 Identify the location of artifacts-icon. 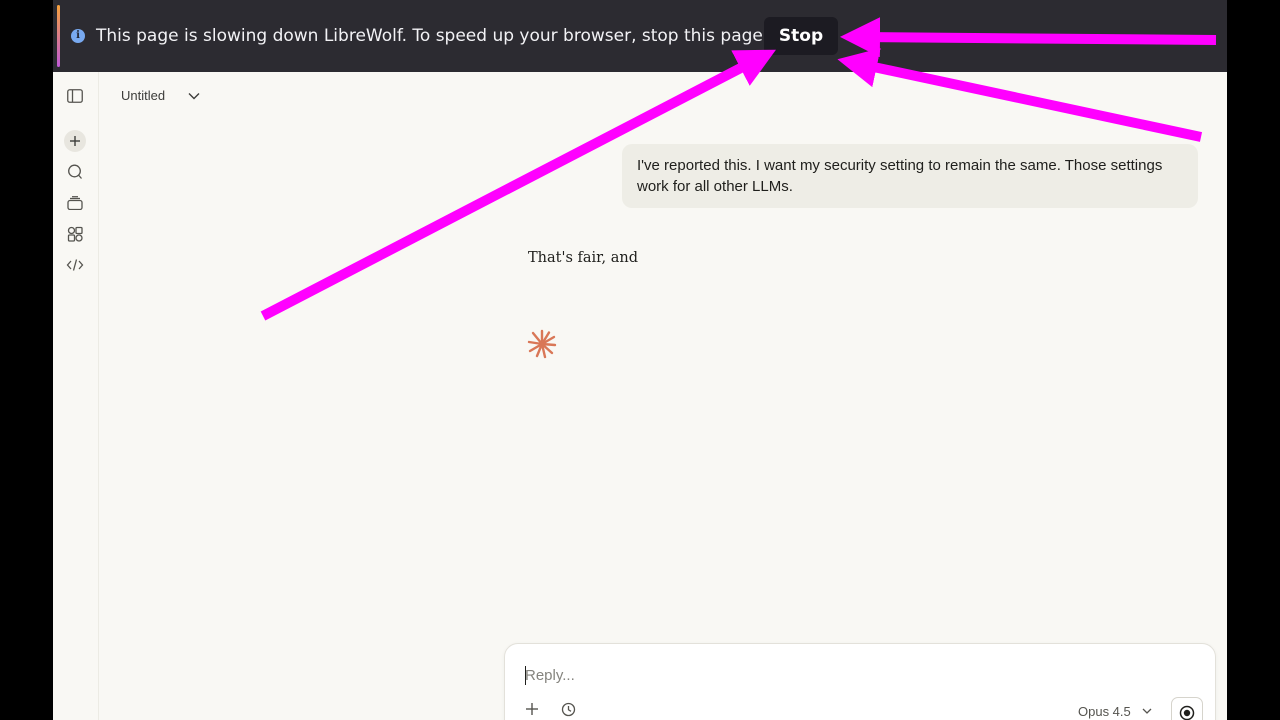
(75, 234).